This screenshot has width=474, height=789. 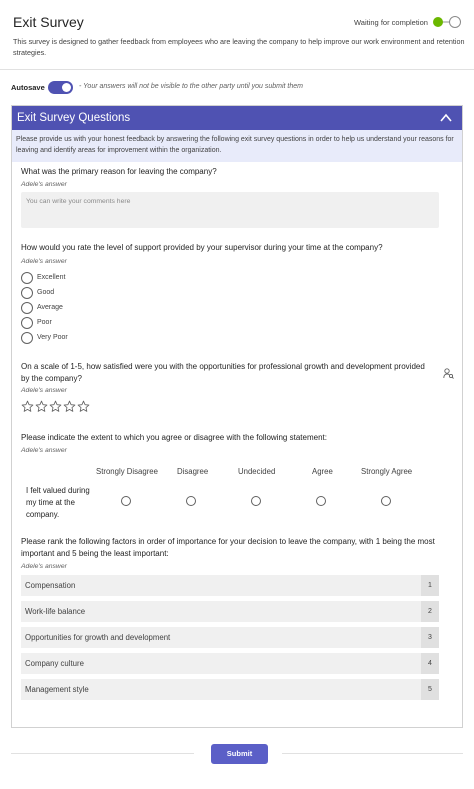 I want to click on rank-item-label: Management style, so click(x=57, y=689).